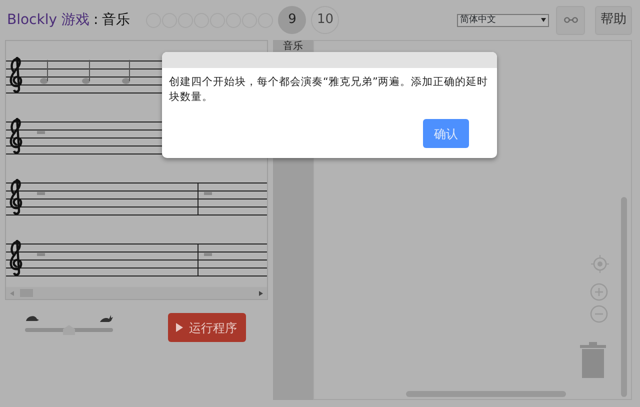  What do you see at coordinates (12, 293) in the screenshot?
I see `scroll-left-icon` at bounding box center [12, 293].